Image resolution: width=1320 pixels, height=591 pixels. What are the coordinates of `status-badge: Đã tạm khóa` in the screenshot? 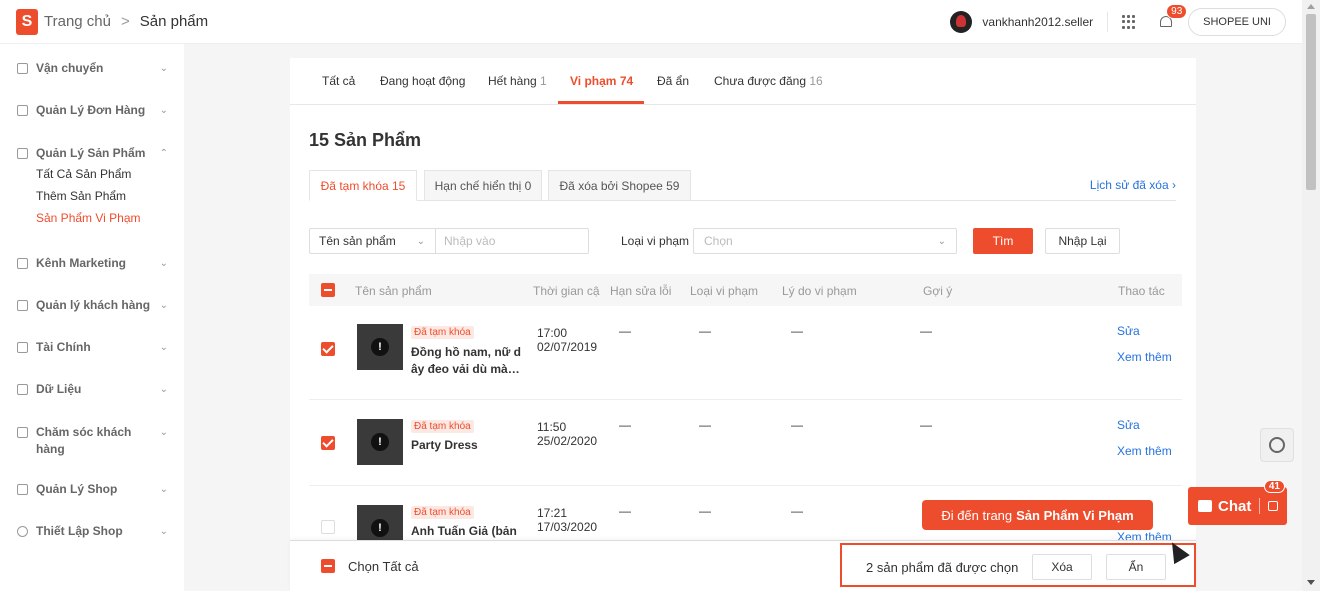 It's located at (442, 426).